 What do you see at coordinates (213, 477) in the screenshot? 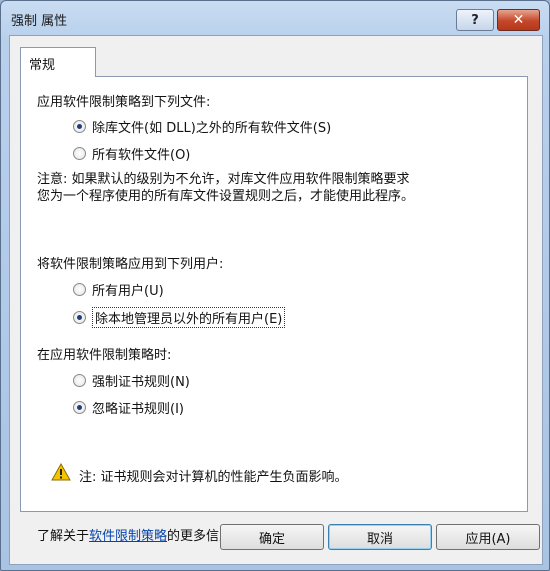
I see `certificate-warning: 注: 证书规则会对计算机的性能产生负面影响。` at bounding box center [213, 477].